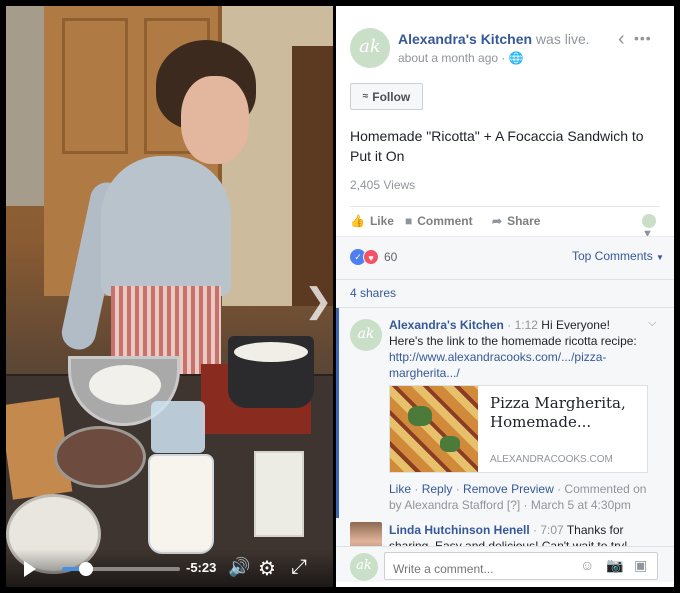 The width and height of the screenshot is (680, 593). Describe the element at coordinates (643, 38) in the screenshot. I see `more-options-icon: •••` at that location.